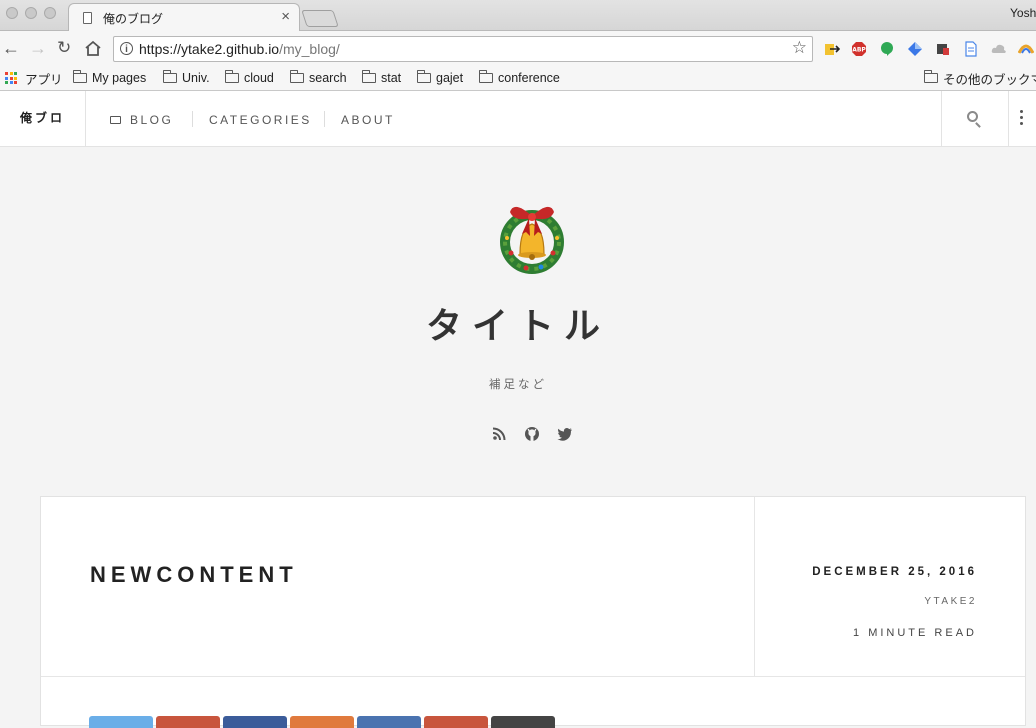 The image size is (1036, 728). What do you see at coordinates (529, 78) in the screenshot?
I see `bookmark-label: conference` at bounding box center [529, 78].